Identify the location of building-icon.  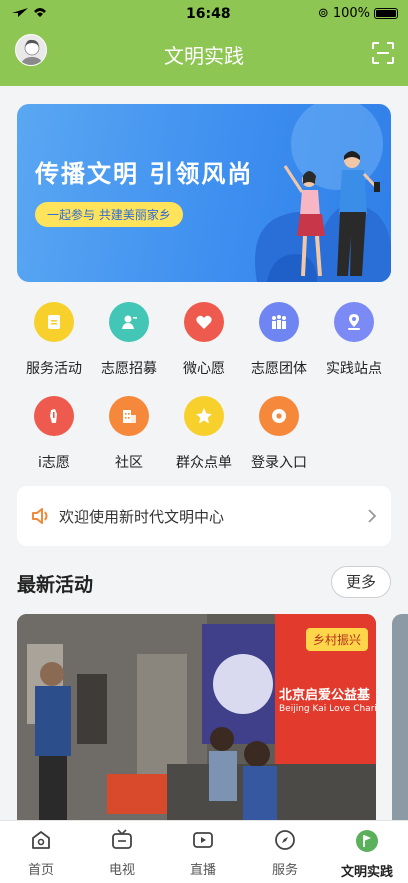
(129, 416).